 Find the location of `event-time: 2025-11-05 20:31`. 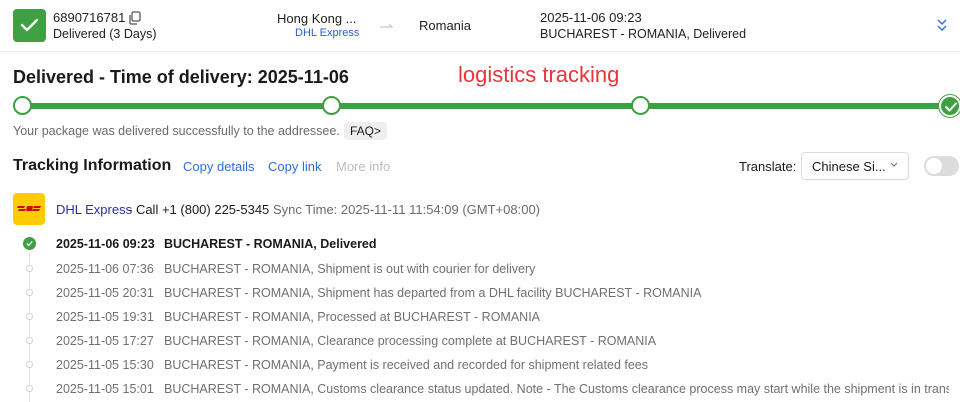

event-time: 2025-11-05 20:31 is located at coordinates (105, 293).